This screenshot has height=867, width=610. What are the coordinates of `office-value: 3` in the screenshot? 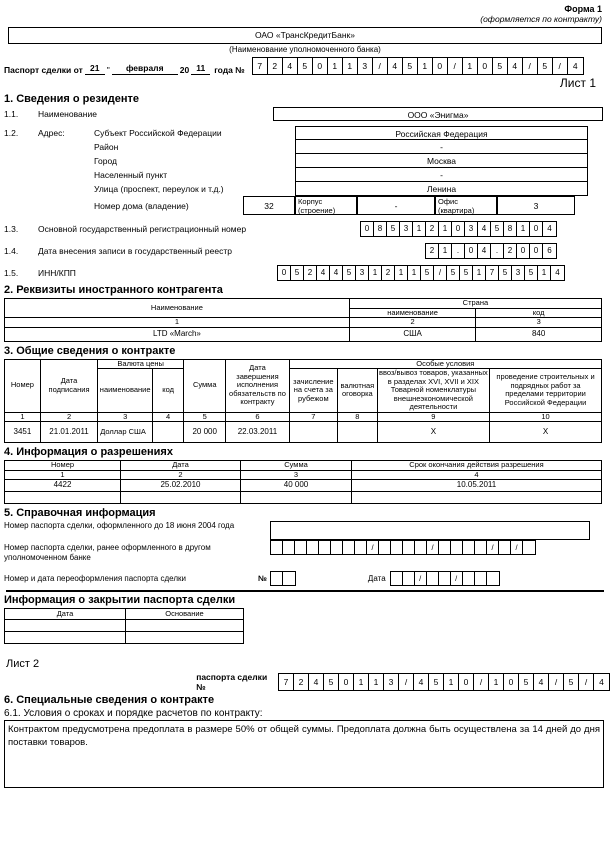 It's located at (536, 205).